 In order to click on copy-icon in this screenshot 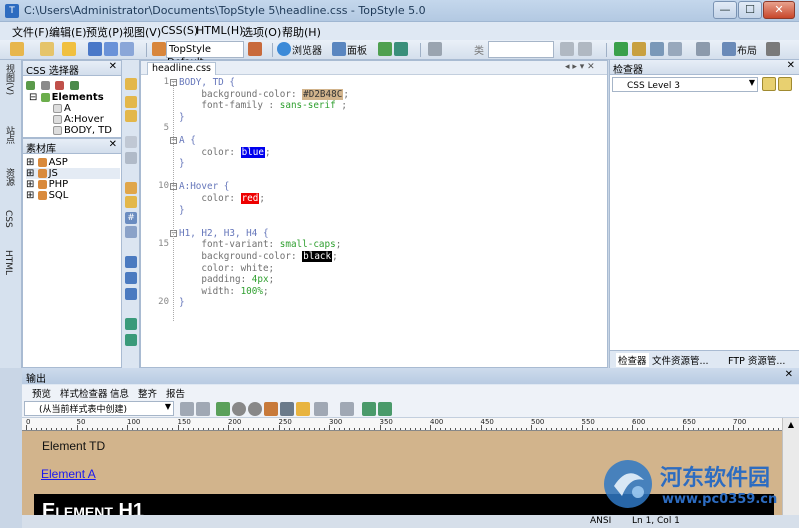, I will do `click(127, 49)`.